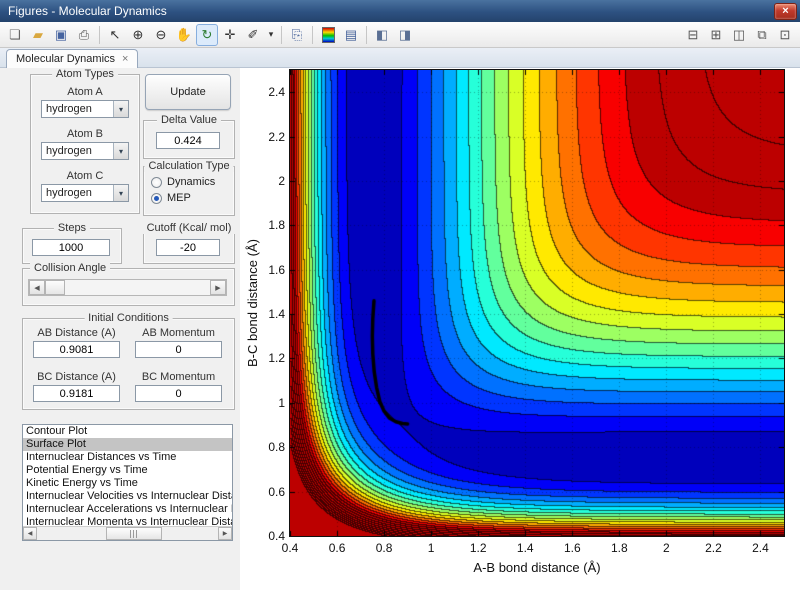 The image size is (800, 590). I want to click on layout-columns-icon: ◫, so click(739, 35).